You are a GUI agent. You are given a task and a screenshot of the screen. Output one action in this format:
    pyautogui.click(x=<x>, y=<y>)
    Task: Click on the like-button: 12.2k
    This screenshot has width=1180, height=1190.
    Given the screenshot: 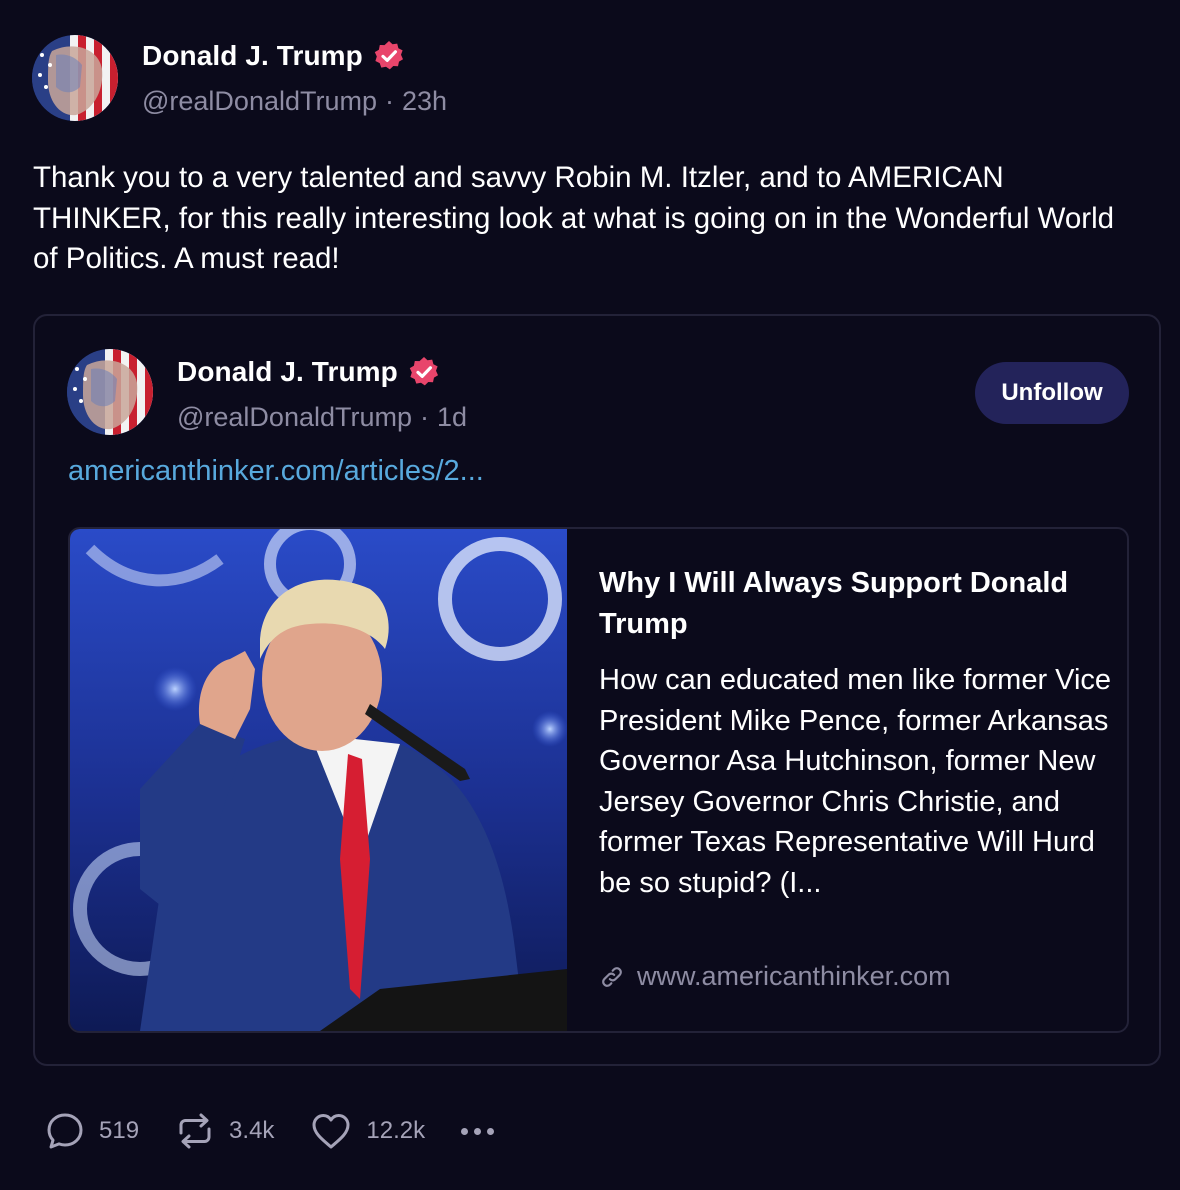 What is the action you would take?
    pyautogui.click(x=367, y=1131)
    